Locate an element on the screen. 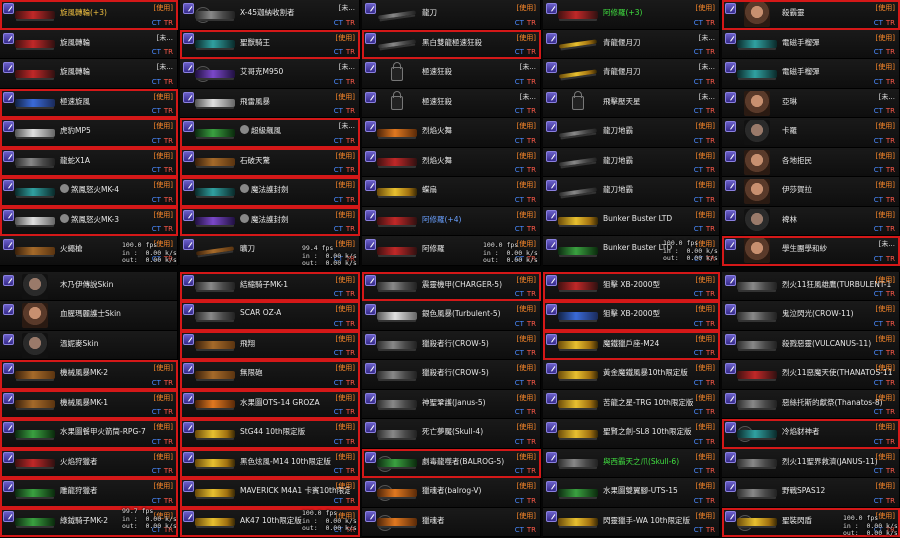 Image resolution: width=900 pixels, height=538 pixels. inventory-item: Bunker Buster LTD [使用] CT TR is located at coordinates (631, 221).